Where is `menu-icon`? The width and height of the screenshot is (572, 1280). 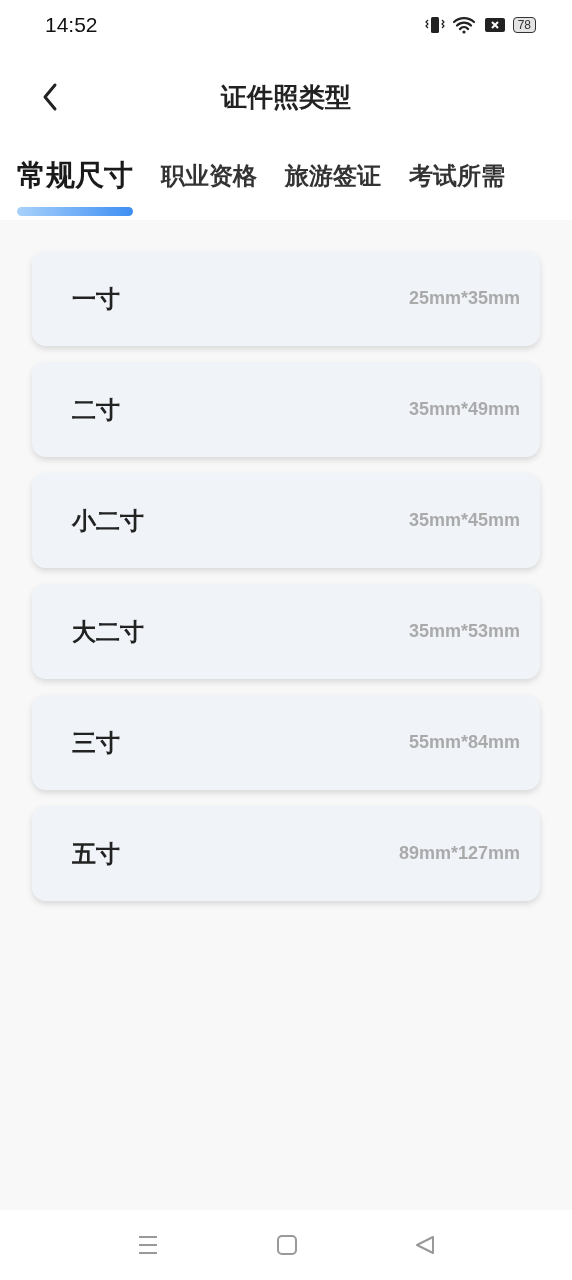 menu-icon is located at coordinates (148, 1245).